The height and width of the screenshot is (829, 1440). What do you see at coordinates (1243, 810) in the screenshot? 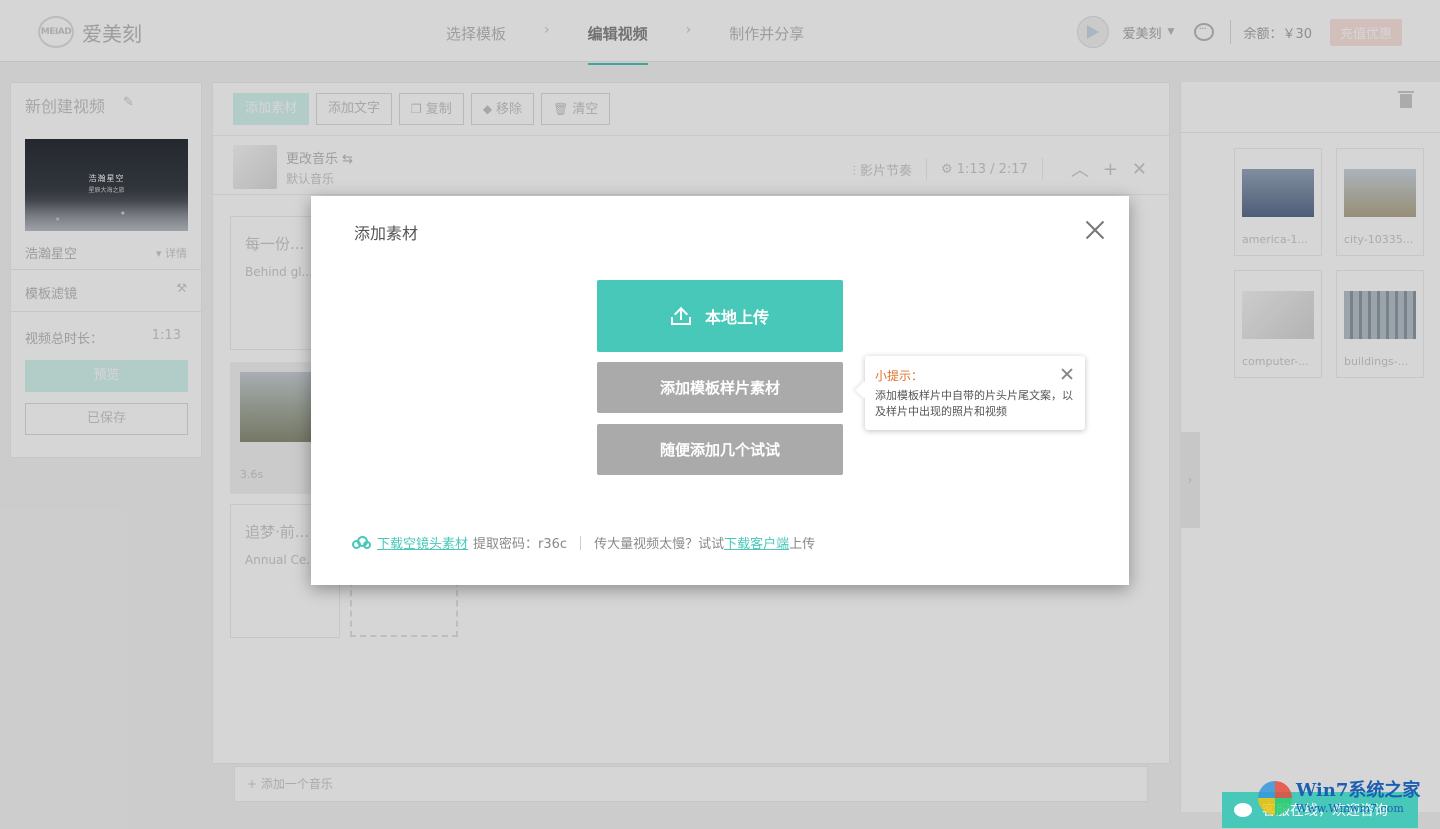
I see `chat-bubble-icon` at bounding box center [1243, 810].